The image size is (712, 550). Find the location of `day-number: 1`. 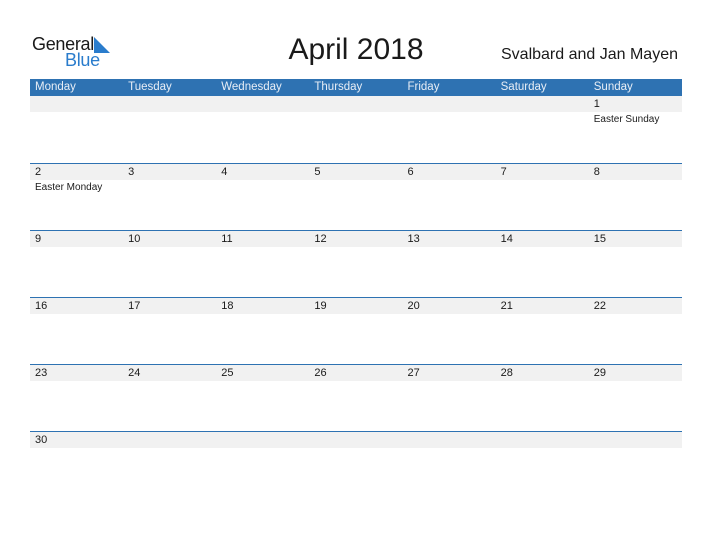

day-number: 1 is located at coordinates (596, 104).